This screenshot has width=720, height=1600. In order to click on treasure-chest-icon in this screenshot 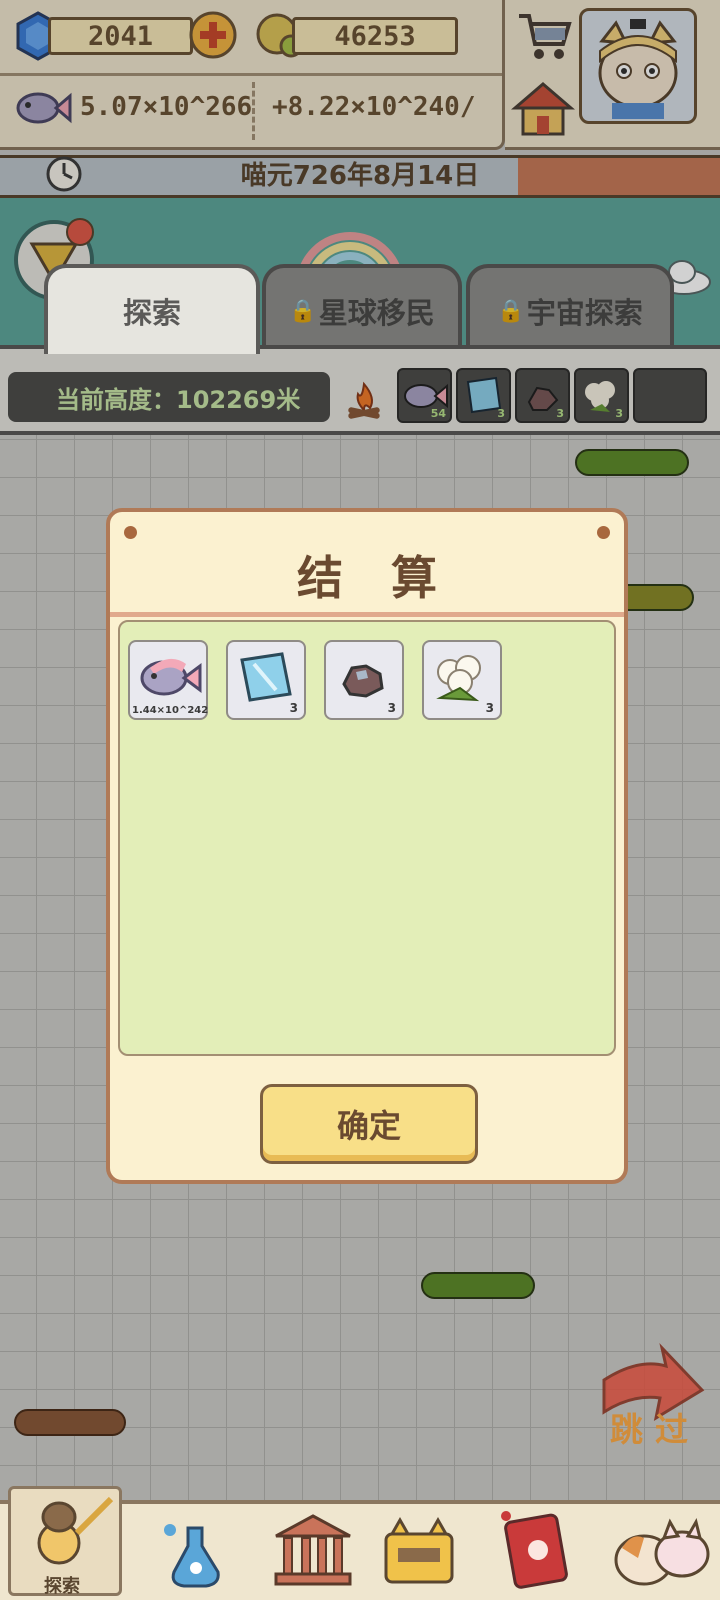, I will do `click(419, 1551)`.